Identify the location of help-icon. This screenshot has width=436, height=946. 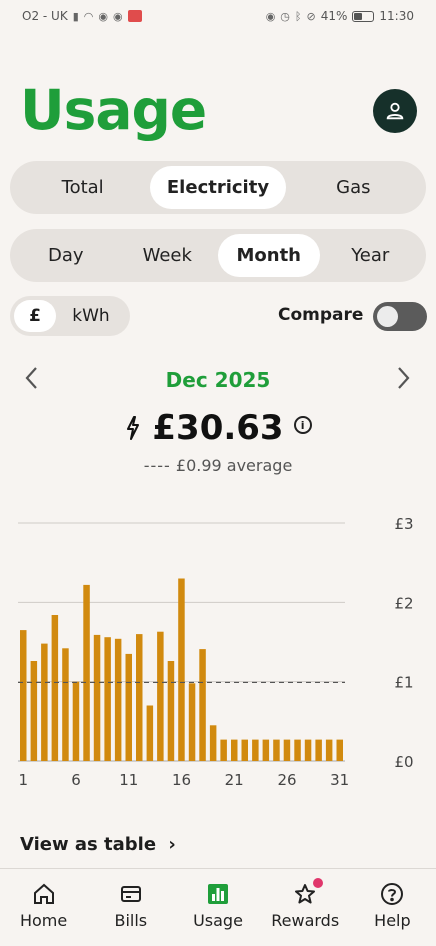
(392, 894).